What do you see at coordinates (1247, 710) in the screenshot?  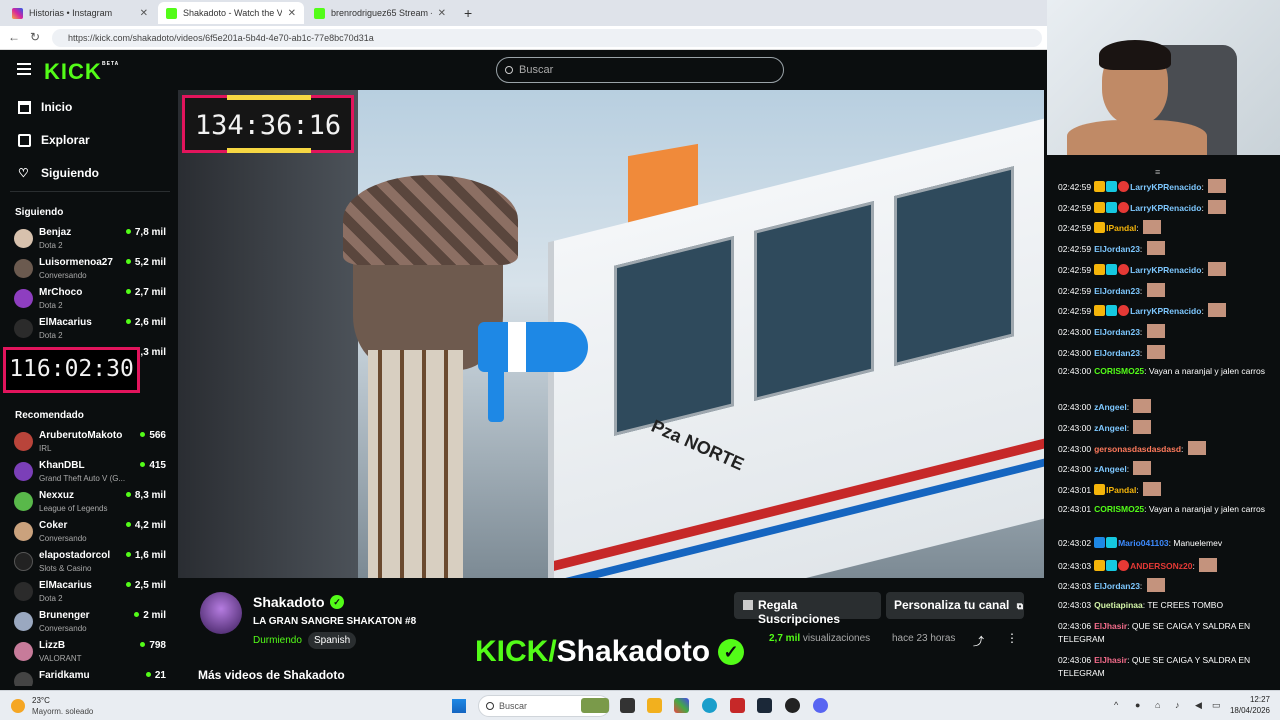 I see `clock-date: 18/04/2026` at bounding box center [1247, 710].